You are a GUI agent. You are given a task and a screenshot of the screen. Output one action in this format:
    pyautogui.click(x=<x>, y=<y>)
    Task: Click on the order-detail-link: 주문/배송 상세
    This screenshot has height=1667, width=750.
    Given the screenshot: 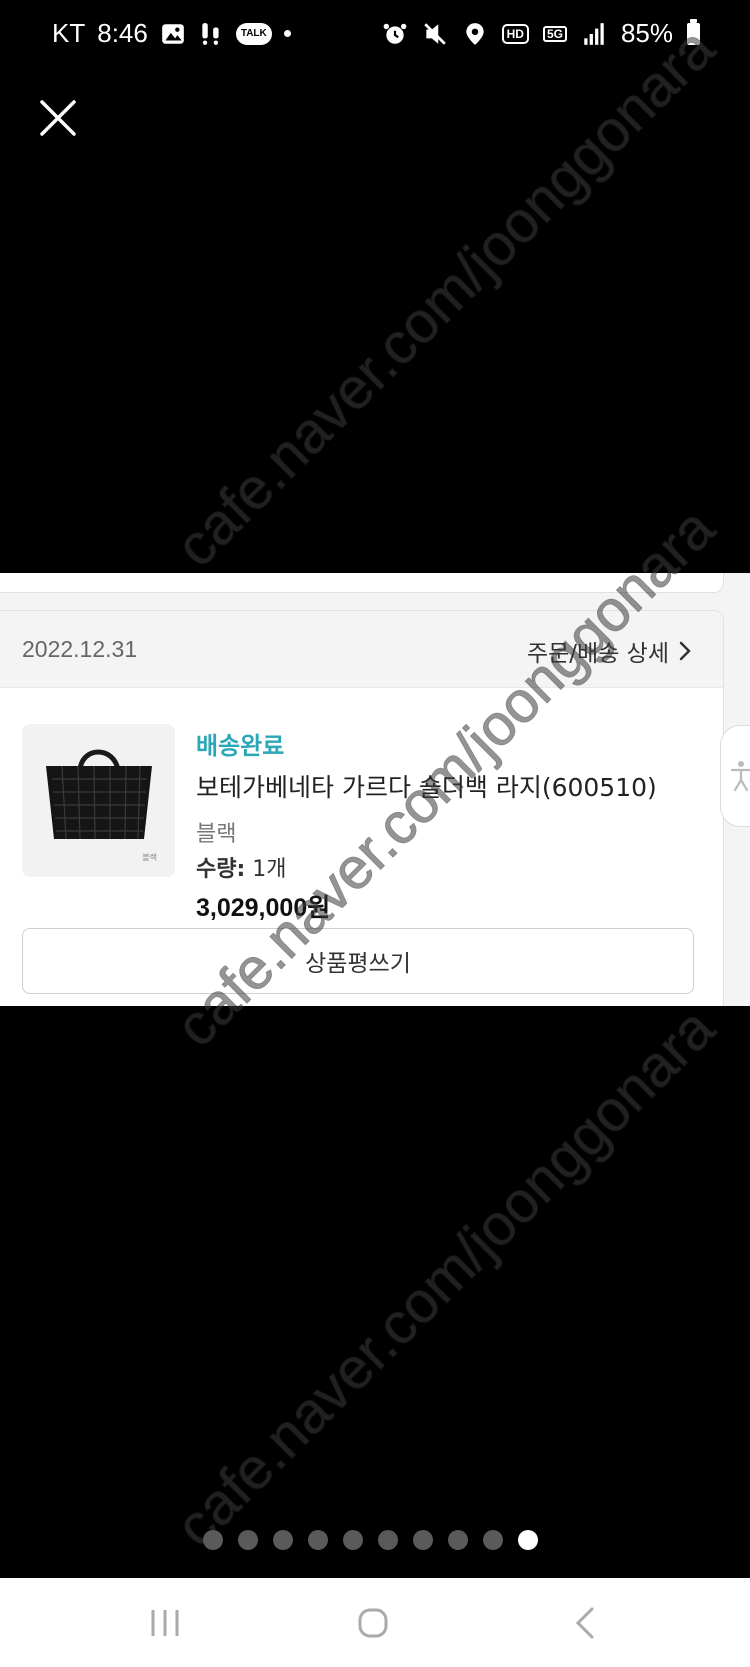 What is the action you would take?
    pyautogui.click(x=610, y=651)
    